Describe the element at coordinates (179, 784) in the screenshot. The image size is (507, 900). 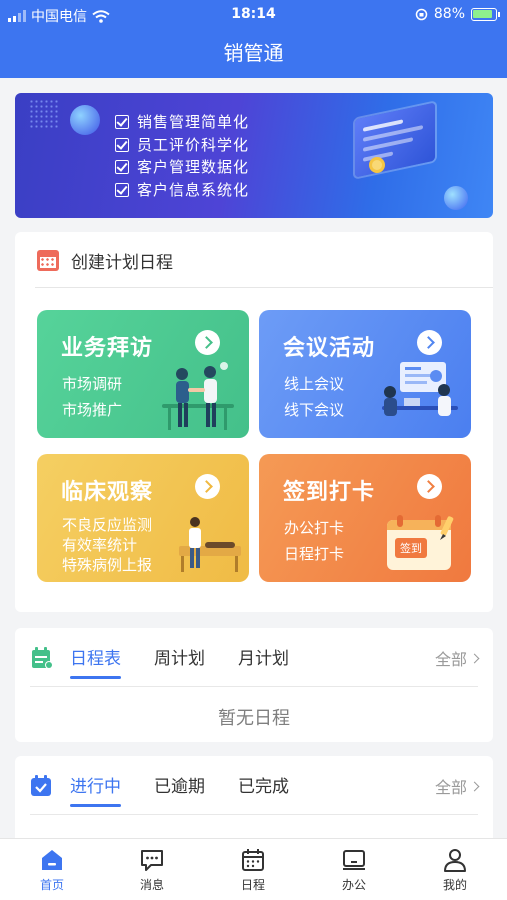
I see `tab-overdue: 已逾期` at that location.